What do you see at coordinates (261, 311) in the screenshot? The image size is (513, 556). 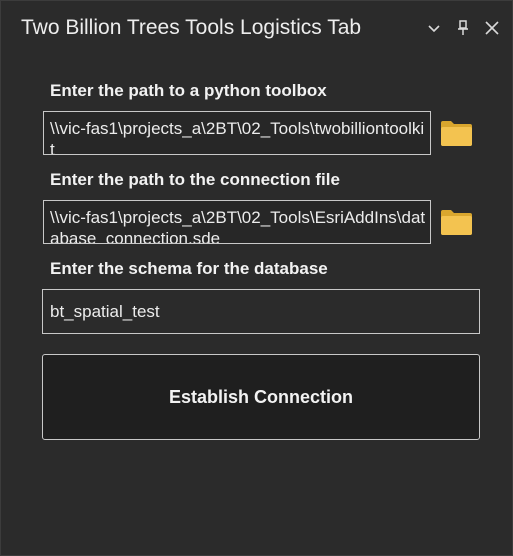 I see `schema-input` at bounding box center [261, 311].